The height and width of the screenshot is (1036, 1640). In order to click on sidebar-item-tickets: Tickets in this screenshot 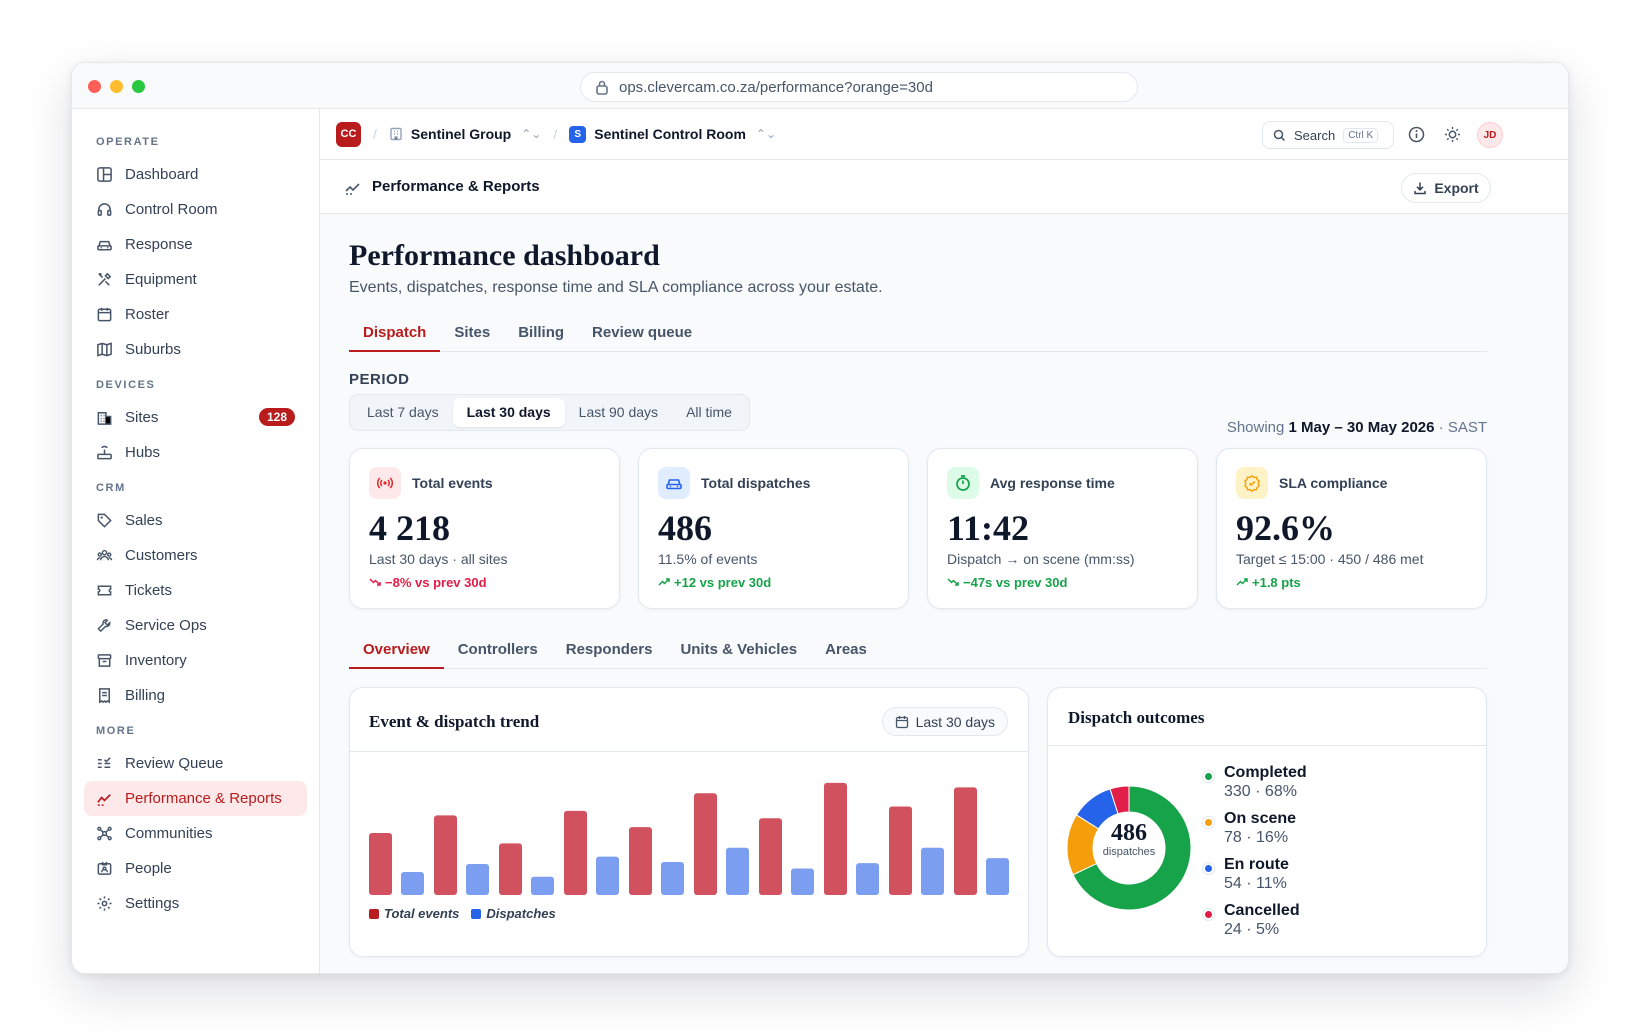, I will do `click(195, 590)`.